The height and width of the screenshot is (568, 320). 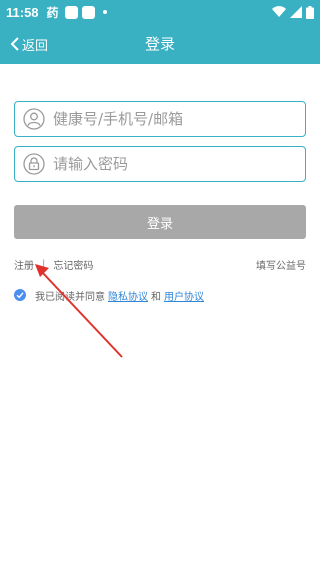 What do you see at coordinates (22, 12) in the screenshot?
I see `status-time: 11:58` at bounding box center [22, 12].